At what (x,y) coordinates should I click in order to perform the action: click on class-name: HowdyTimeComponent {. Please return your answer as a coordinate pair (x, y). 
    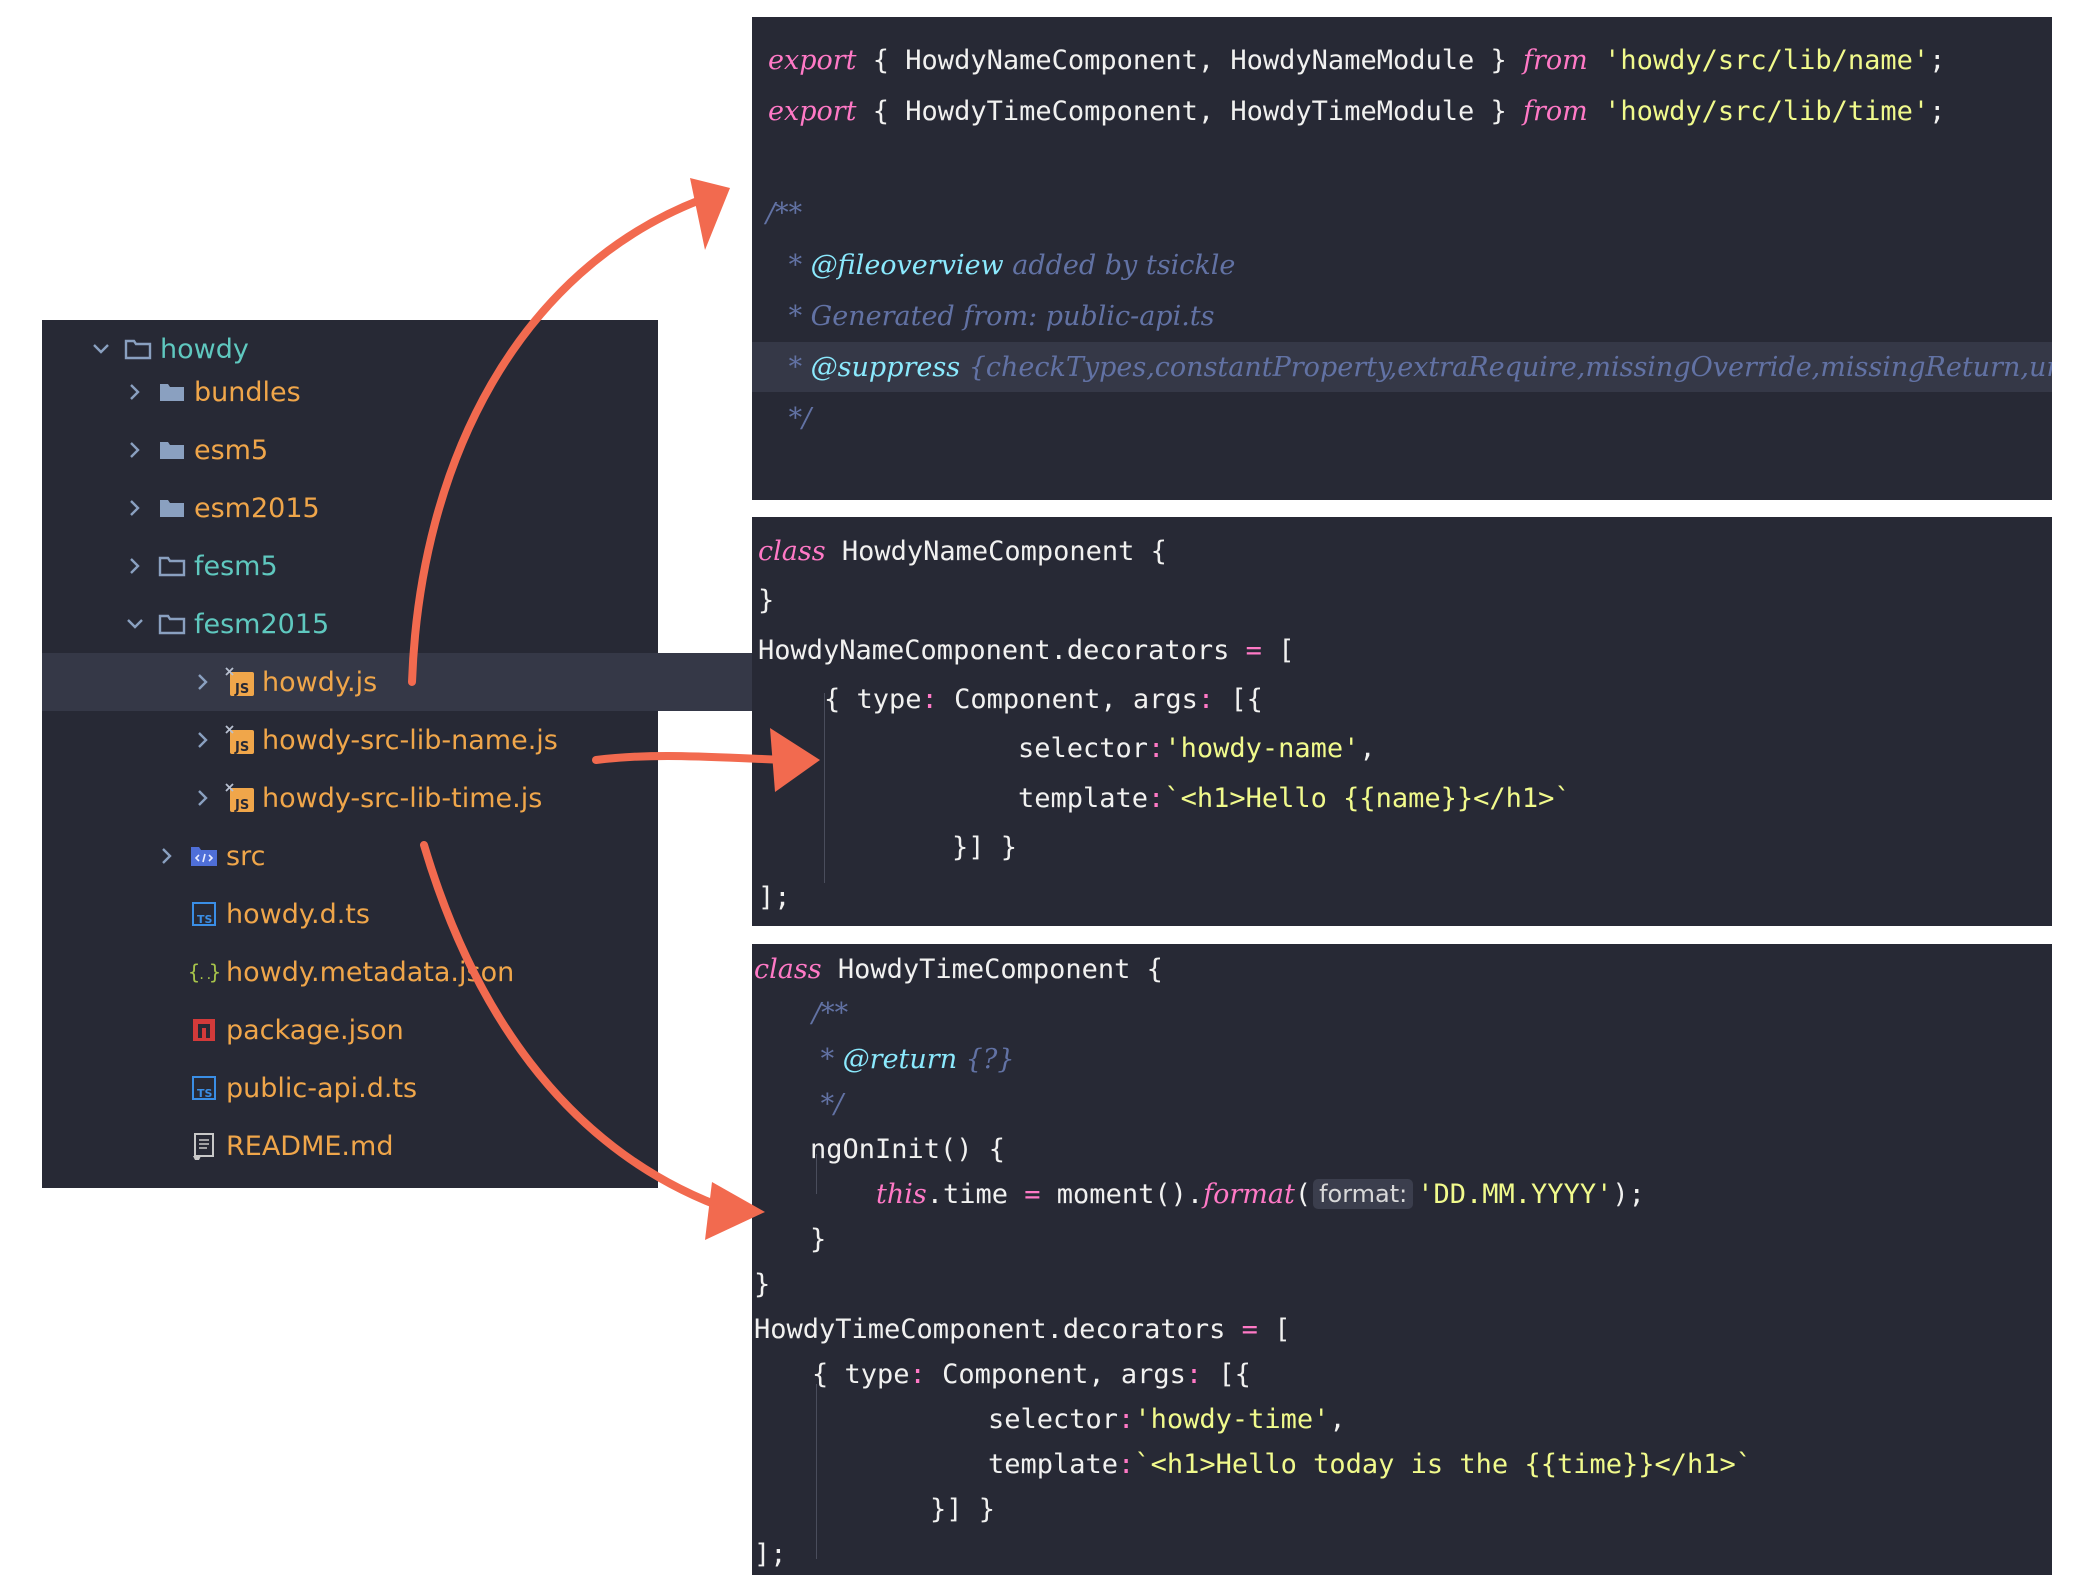
    Looking at the image, I should click on (992, 969).